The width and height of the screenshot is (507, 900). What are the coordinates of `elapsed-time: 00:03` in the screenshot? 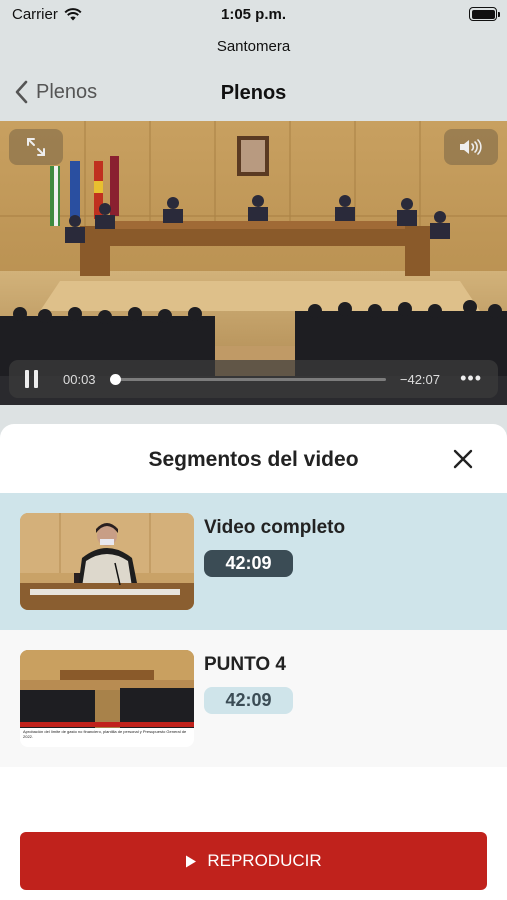 It's located at (79, 379).